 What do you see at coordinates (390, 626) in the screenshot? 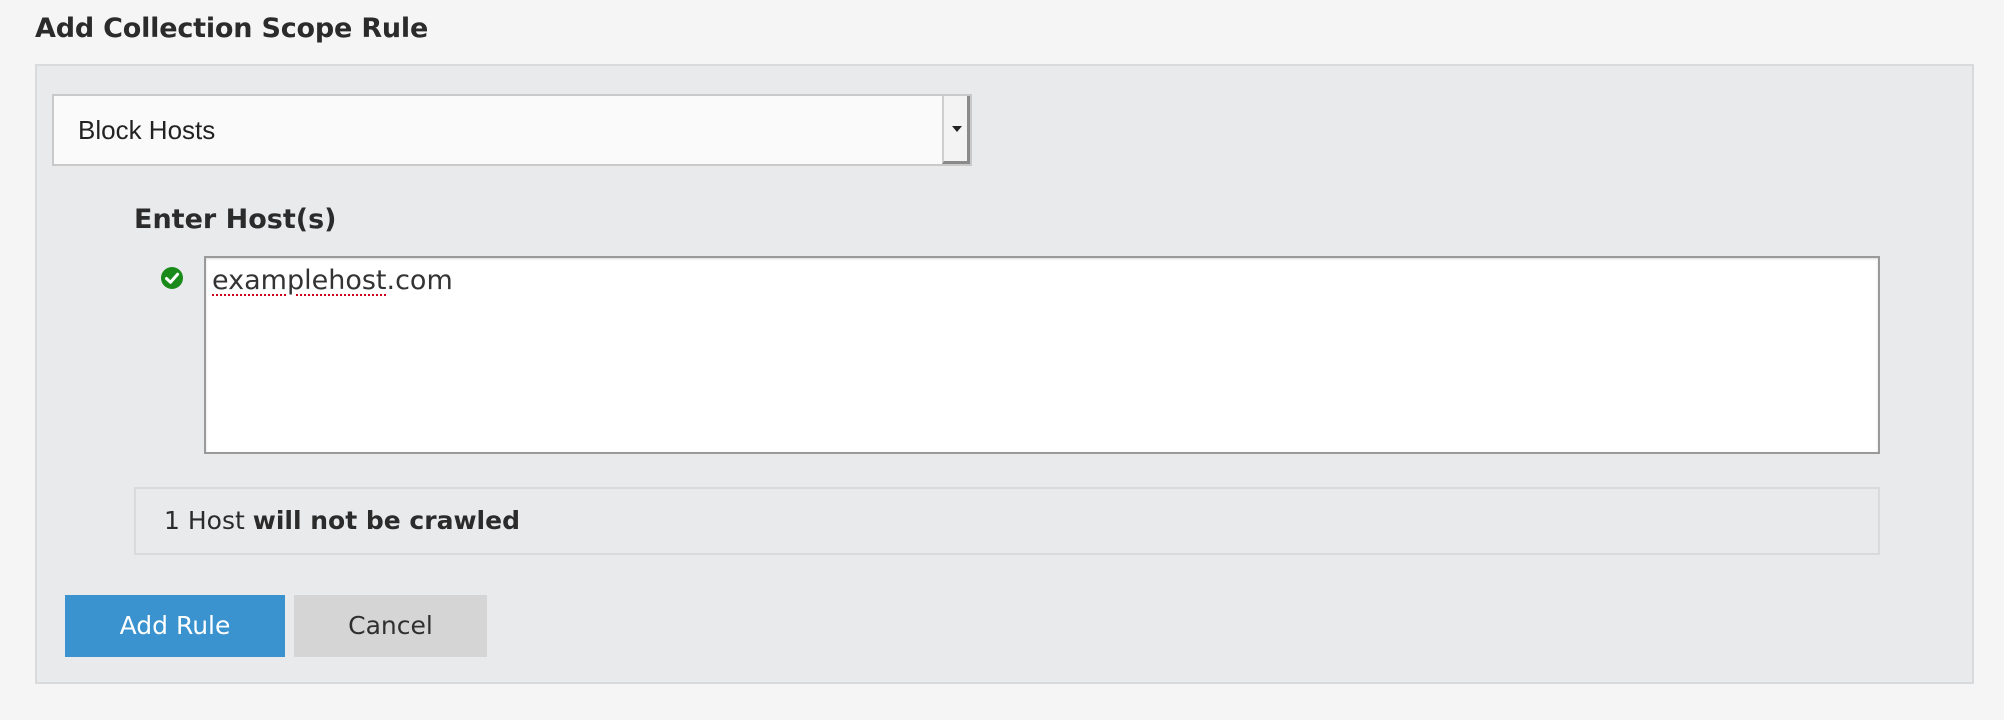
I see `cancel-button: Cancel` at bounding box center [390, 626].